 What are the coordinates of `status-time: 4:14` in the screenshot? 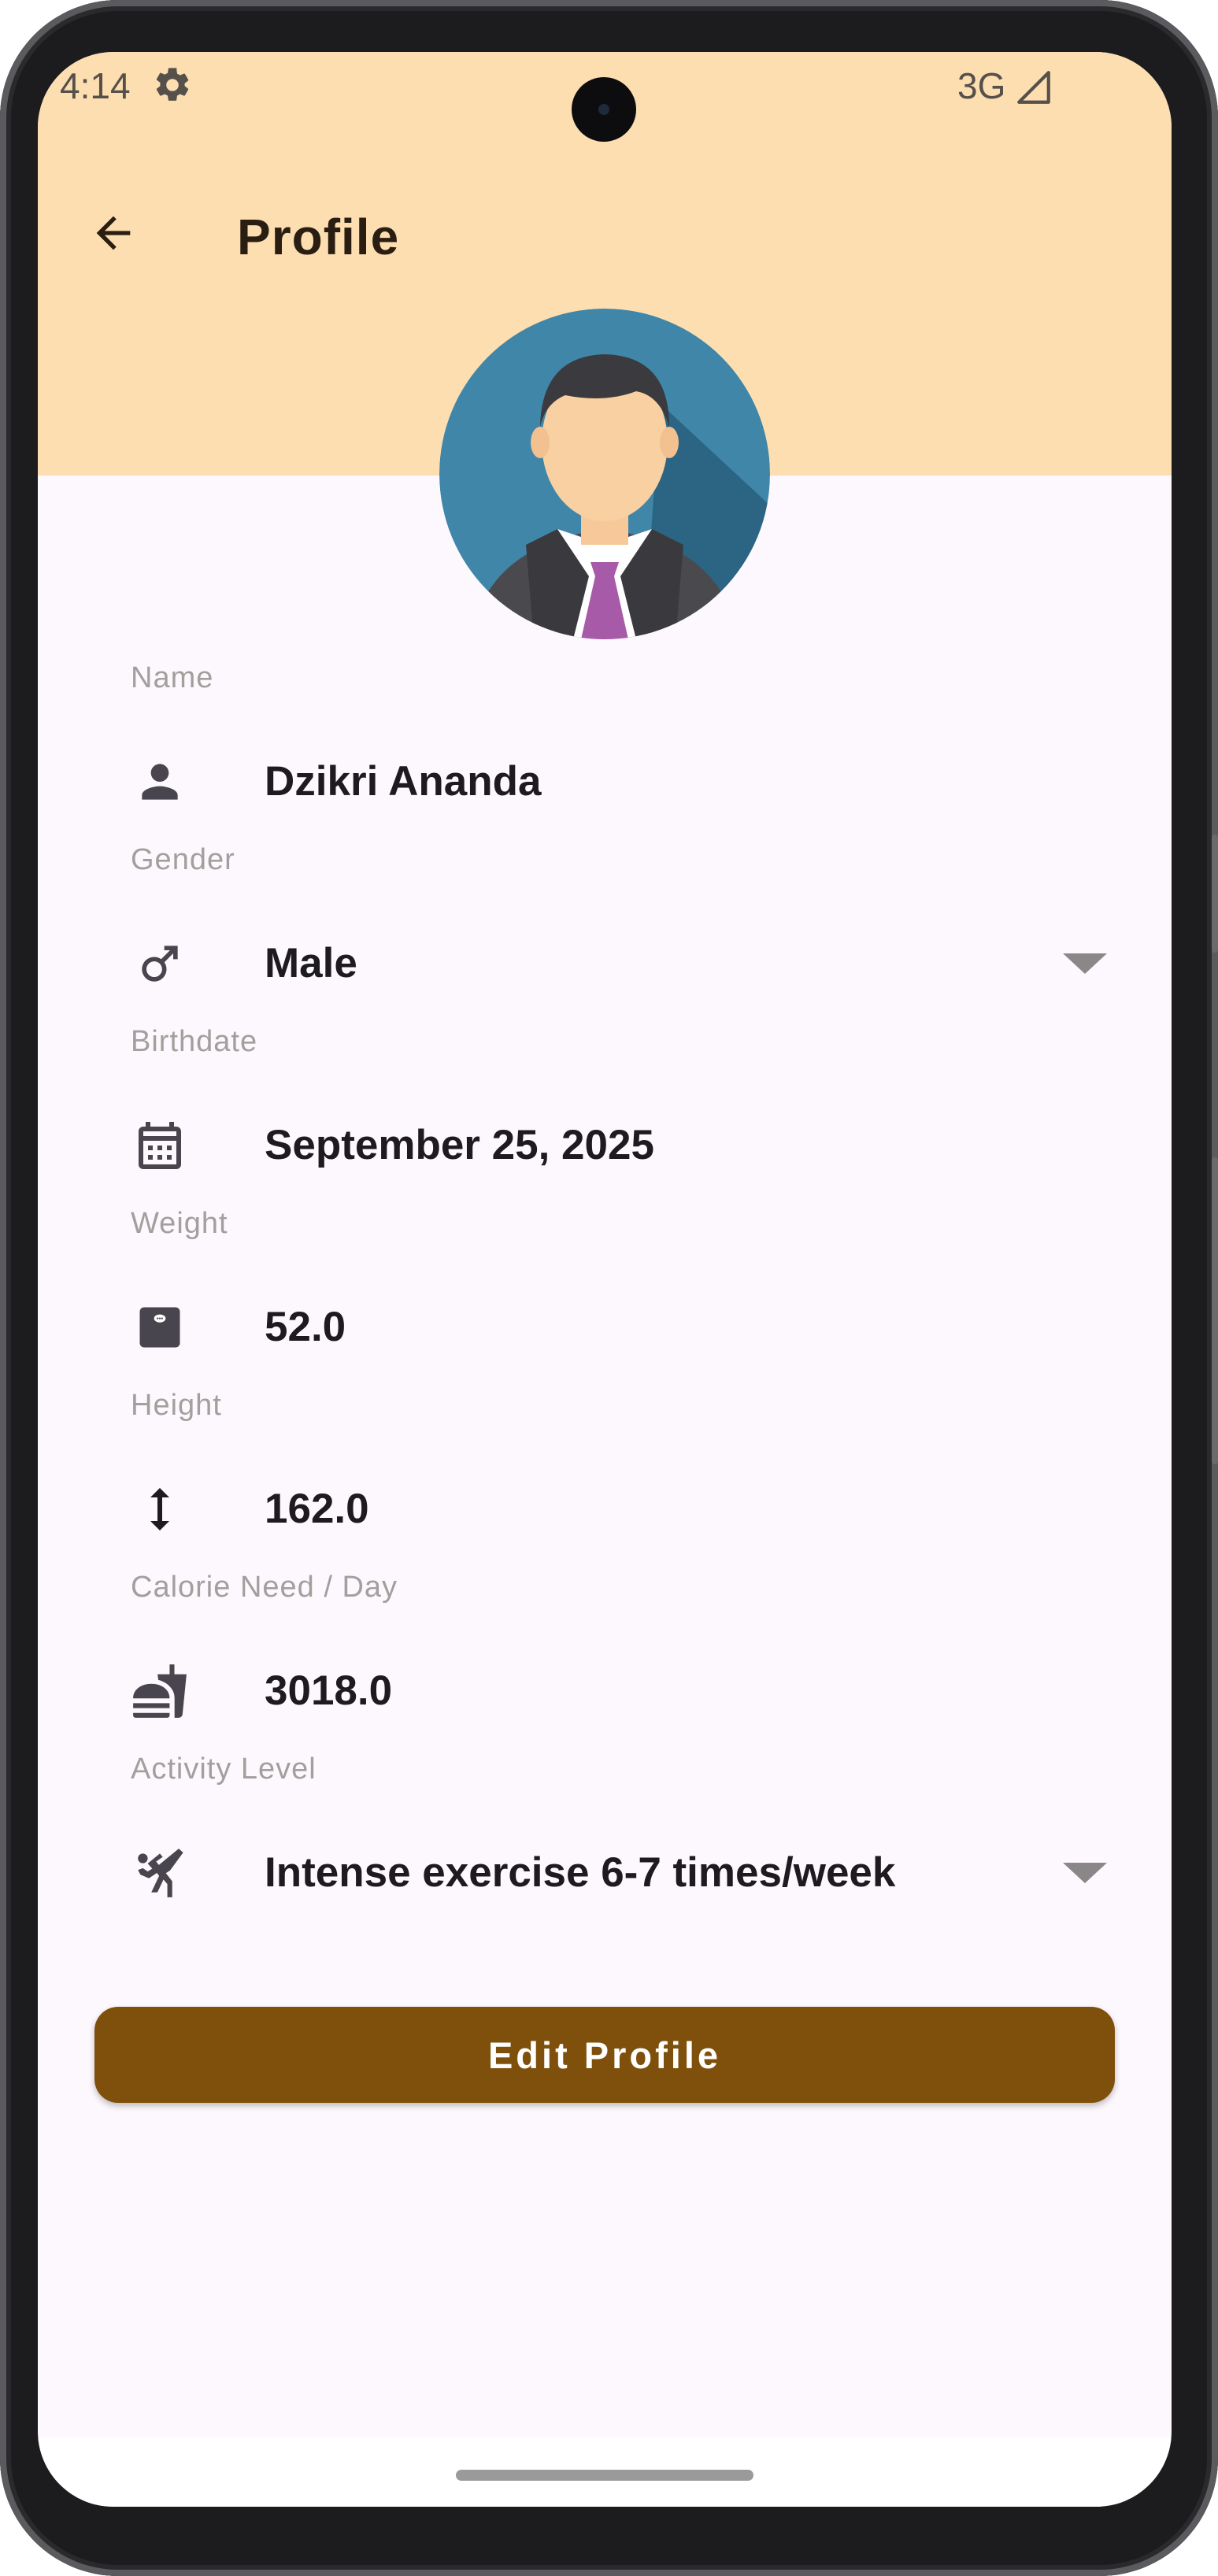 It's located at (95, 85).